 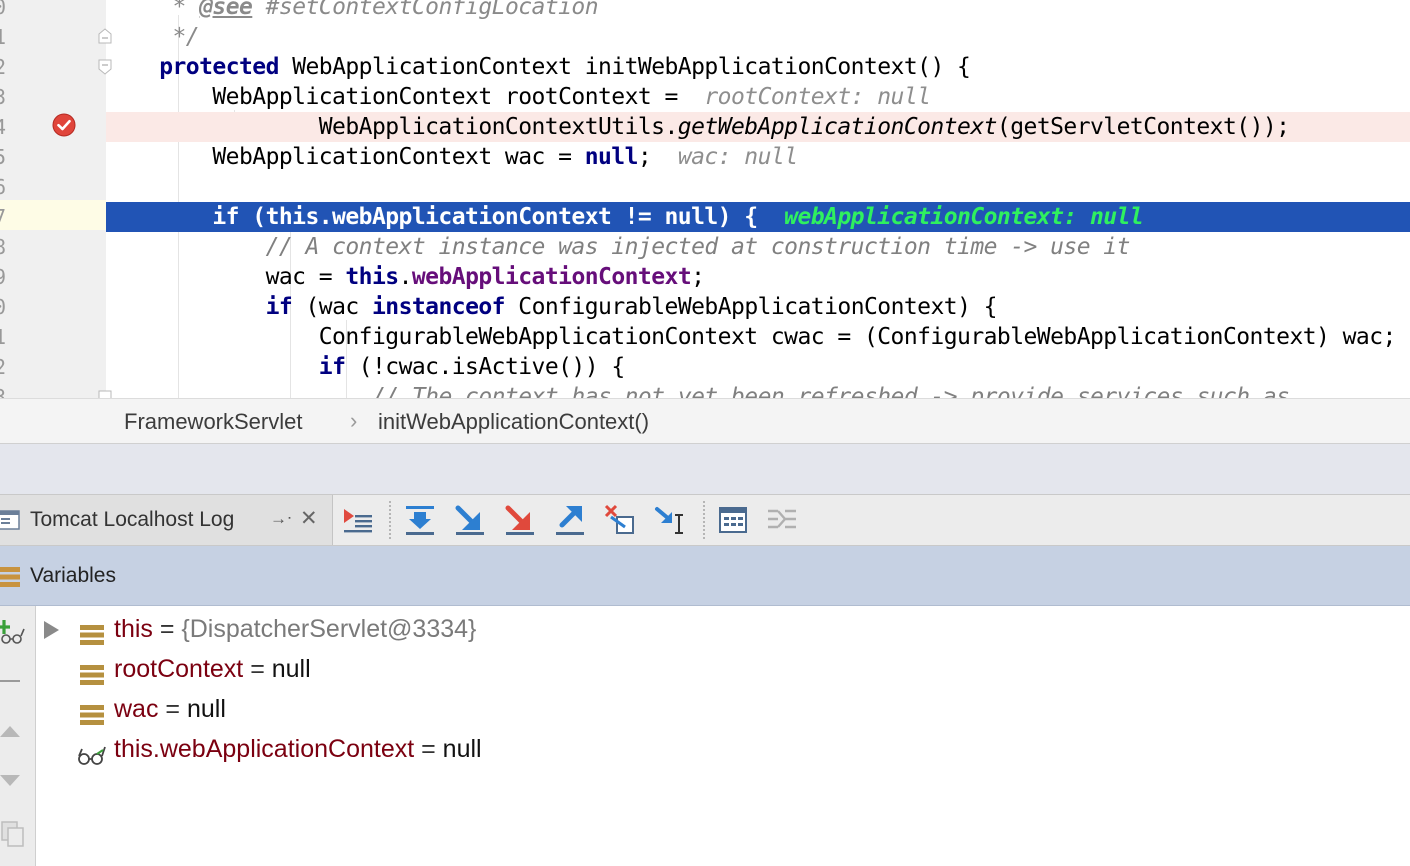 I want to click on breadcrumb-method: initWebApplicationContext(), so click(x=513, y=422).